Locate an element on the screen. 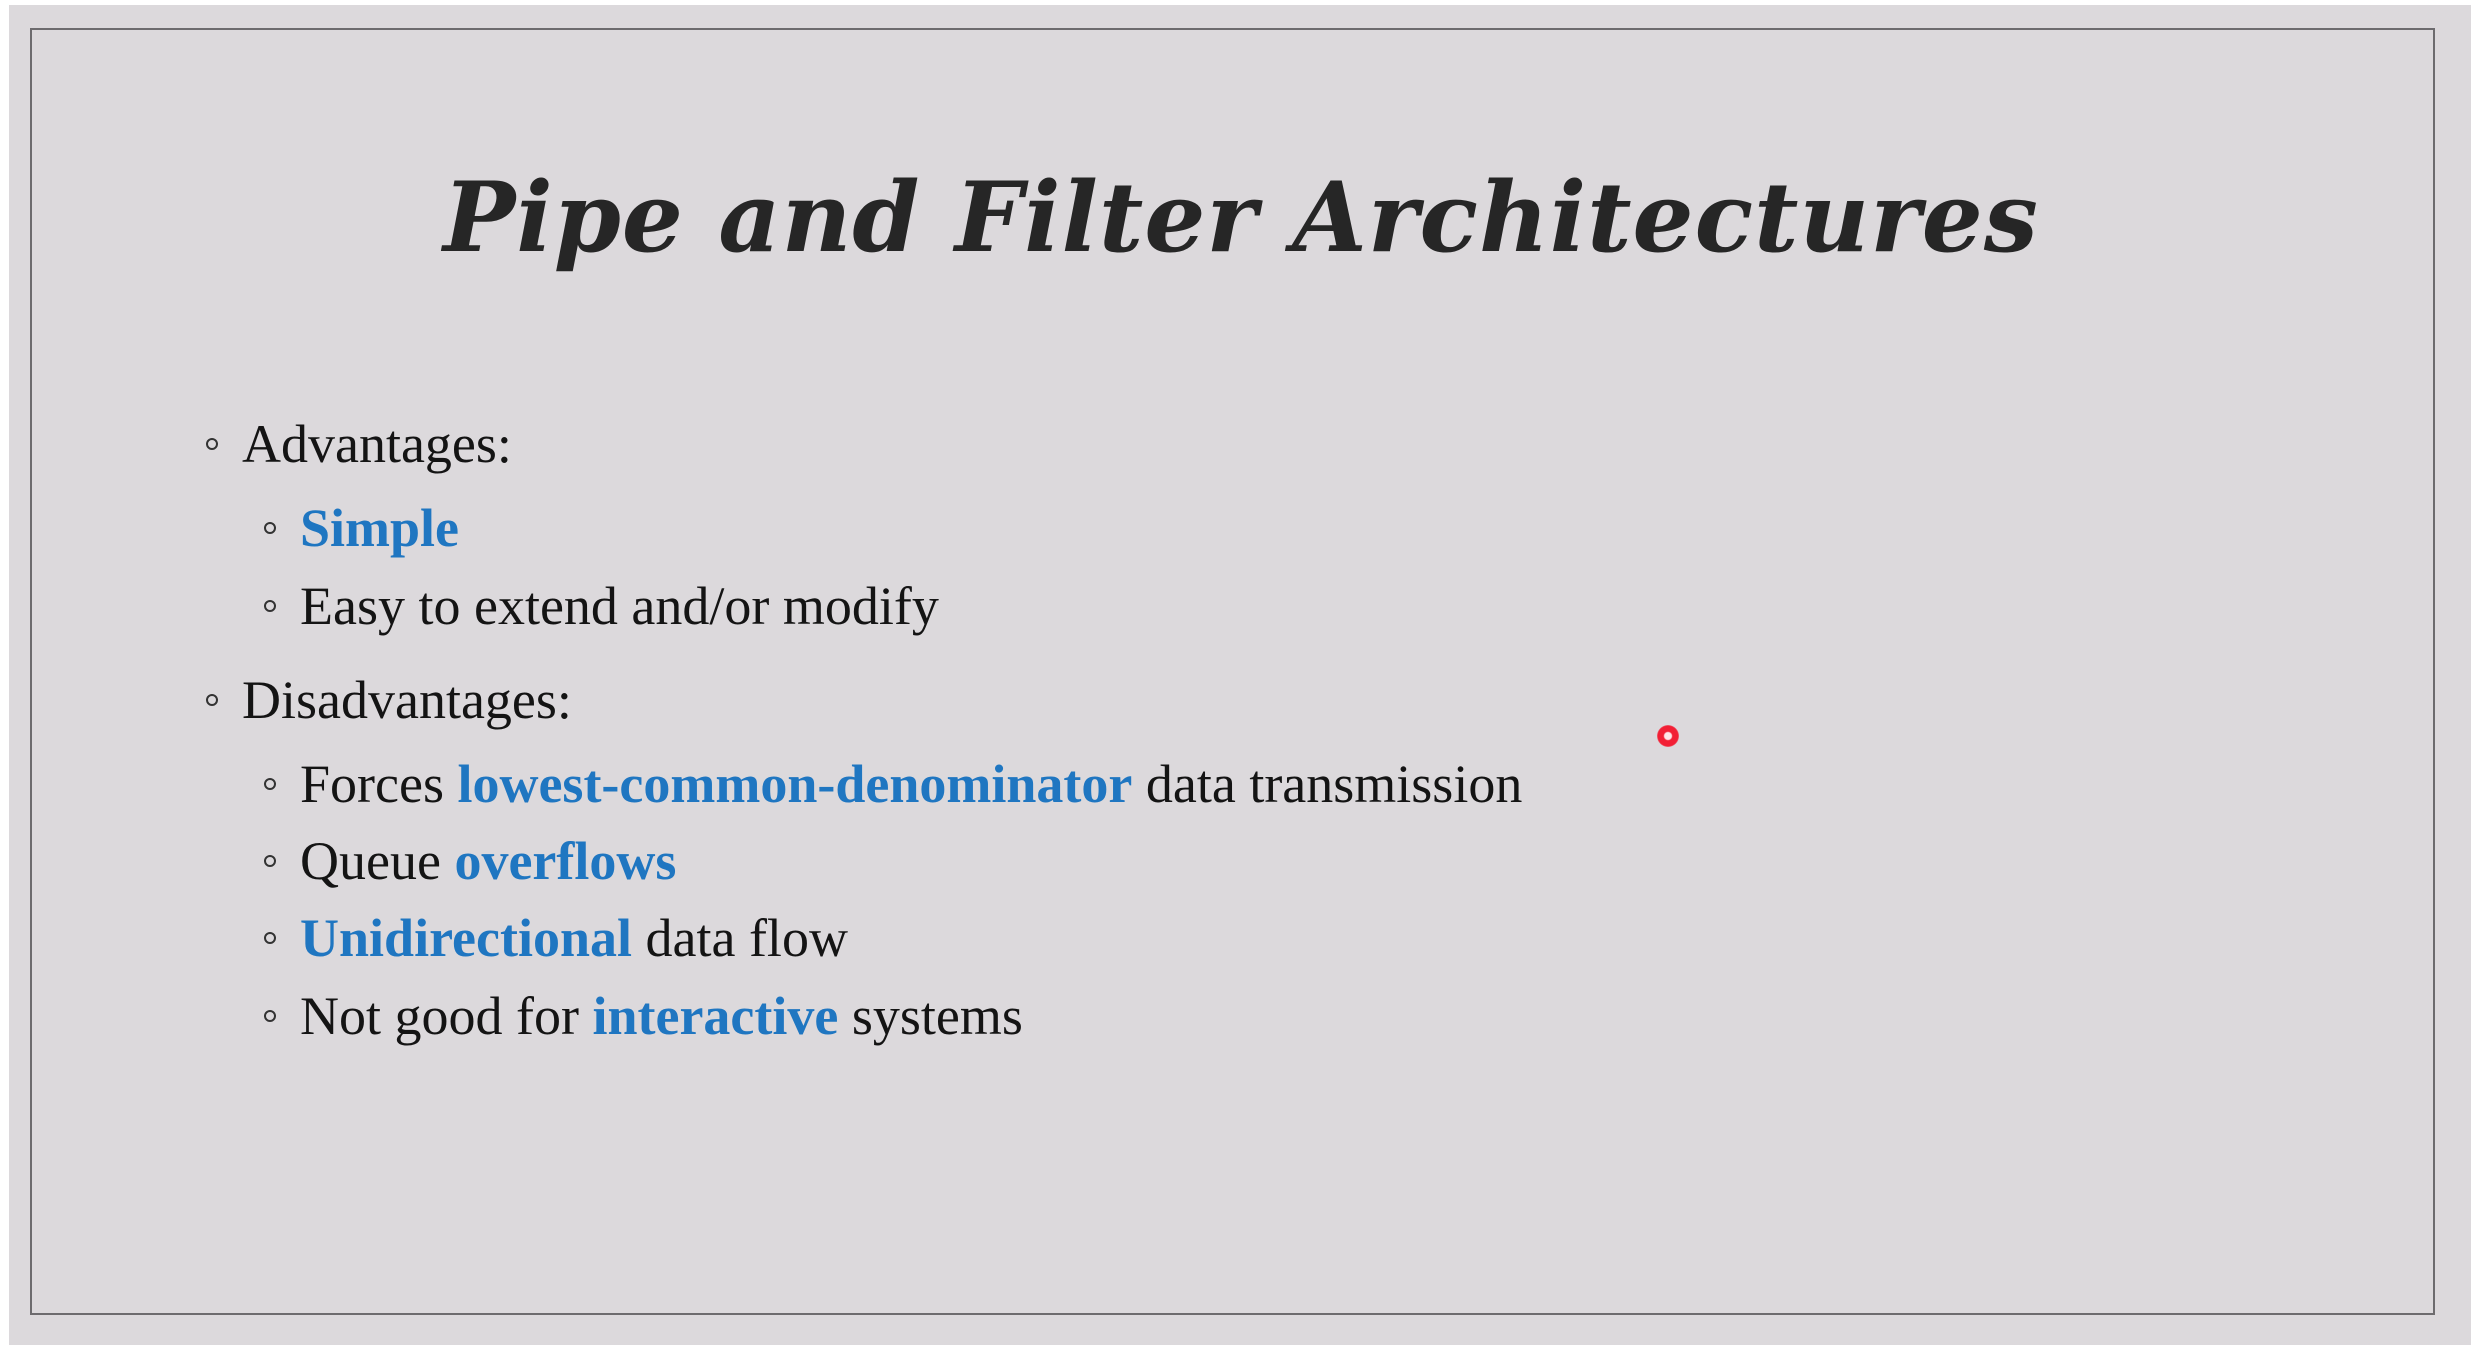 This screenshot has height=1350, width=2482. advantage-item-simple-text: Simple is located at coordinates (380, 528).